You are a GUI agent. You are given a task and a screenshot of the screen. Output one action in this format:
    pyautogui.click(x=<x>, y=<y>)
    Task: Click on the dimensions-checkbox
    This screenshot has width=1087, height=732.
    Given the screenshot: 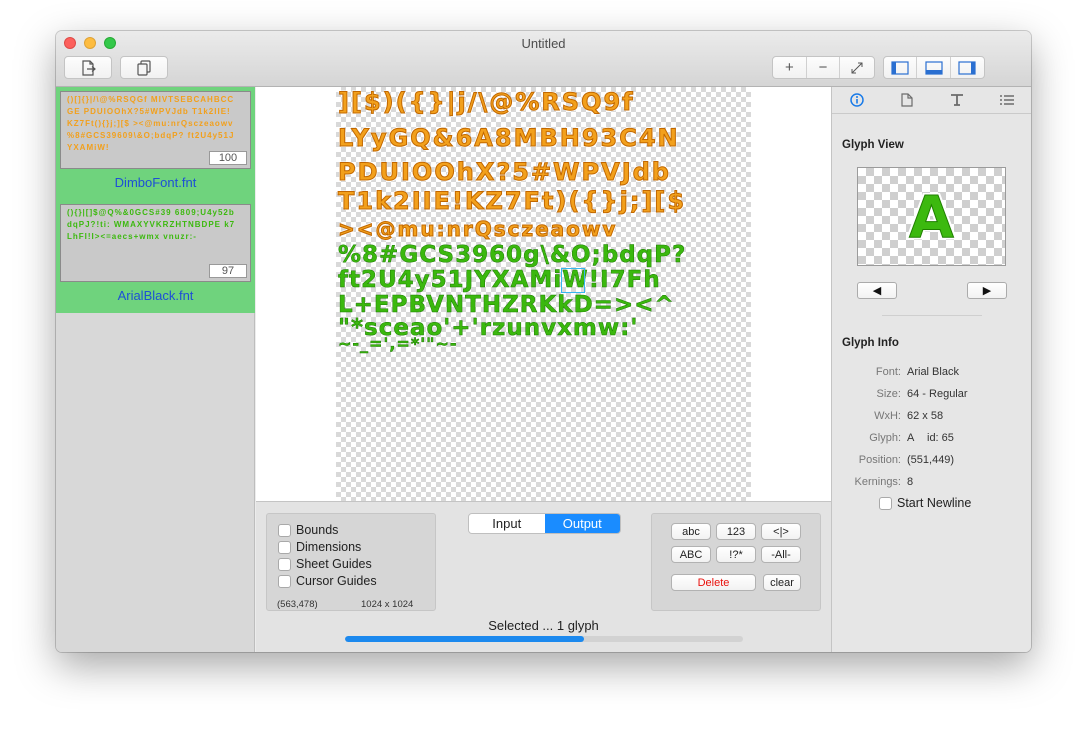 What is the action you would take?
    pyautogui.click(x=284, y=547)
    